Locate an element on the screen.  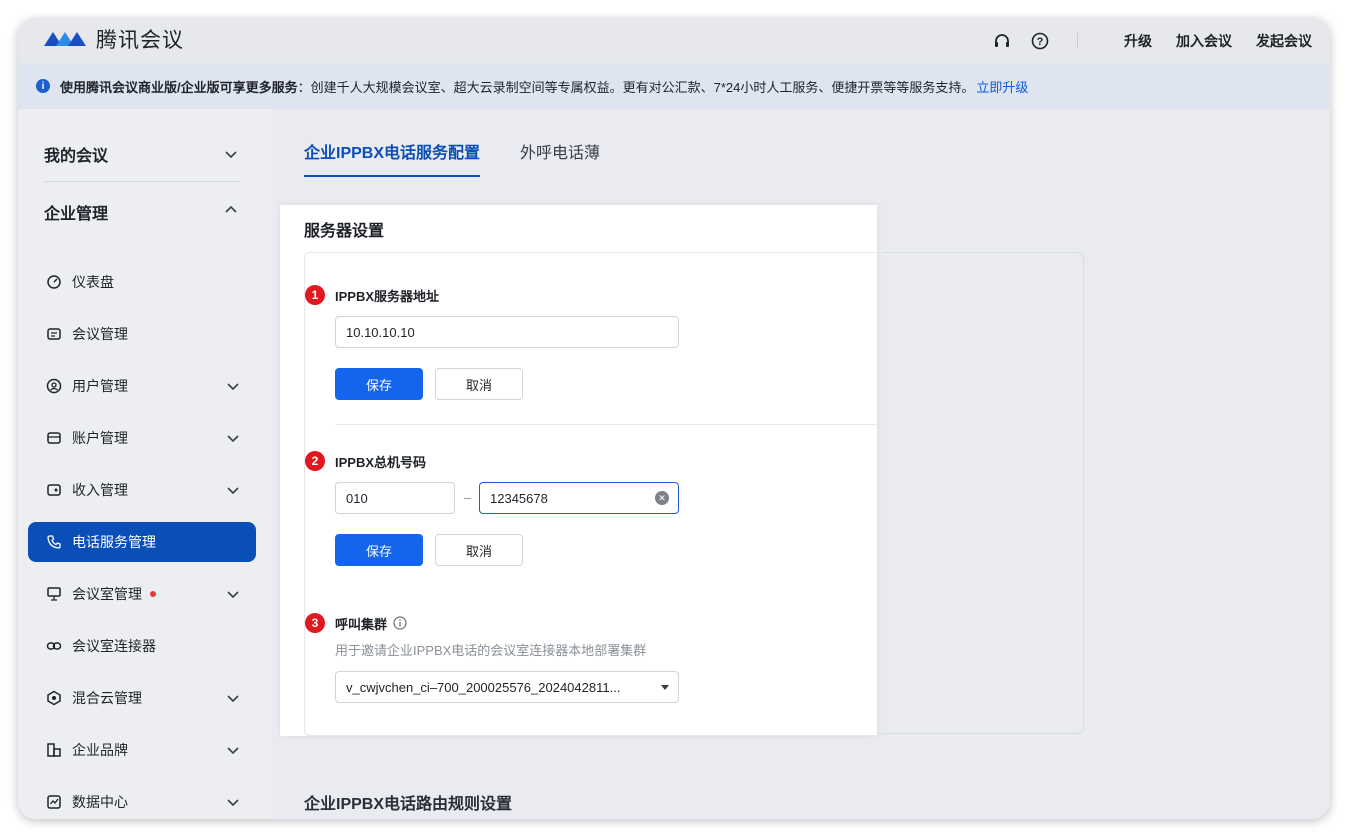
sidebar-item-meetings: 会议管理 is located at coordinates (142, 334).